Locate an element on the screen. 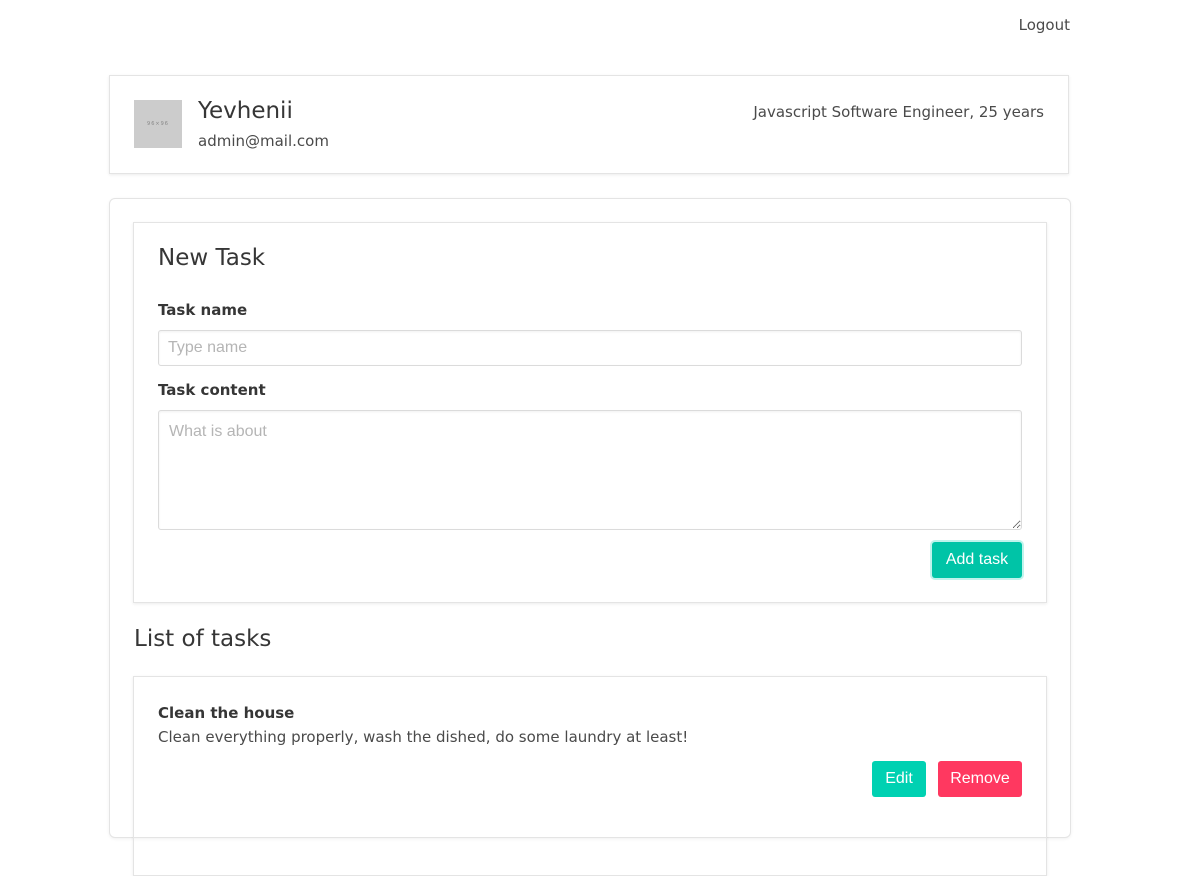 The image size is (1180, 876). add-task-button: Add task is located at coordinates (977, 560).